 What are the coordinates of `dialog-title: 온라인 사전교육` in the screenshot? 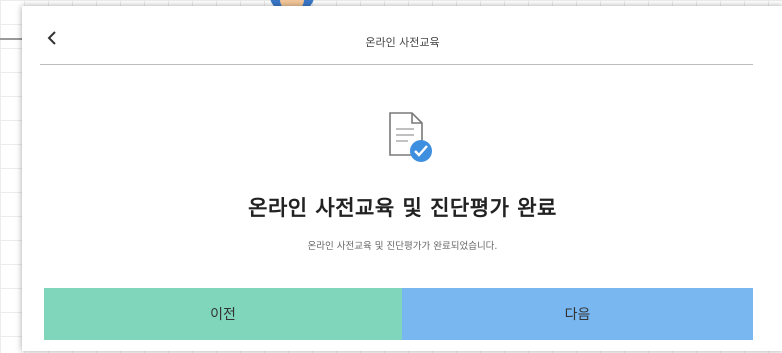 It's located at (402, 42).